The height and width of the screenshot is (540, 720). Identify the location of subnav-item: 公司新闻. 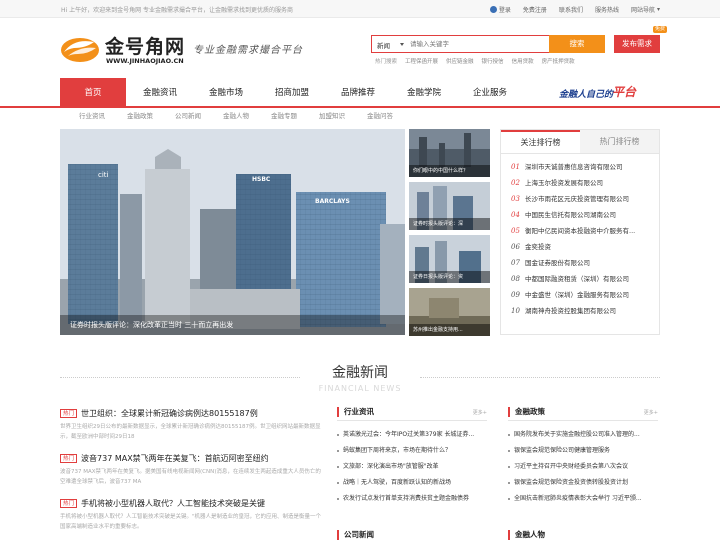
(188, 118).